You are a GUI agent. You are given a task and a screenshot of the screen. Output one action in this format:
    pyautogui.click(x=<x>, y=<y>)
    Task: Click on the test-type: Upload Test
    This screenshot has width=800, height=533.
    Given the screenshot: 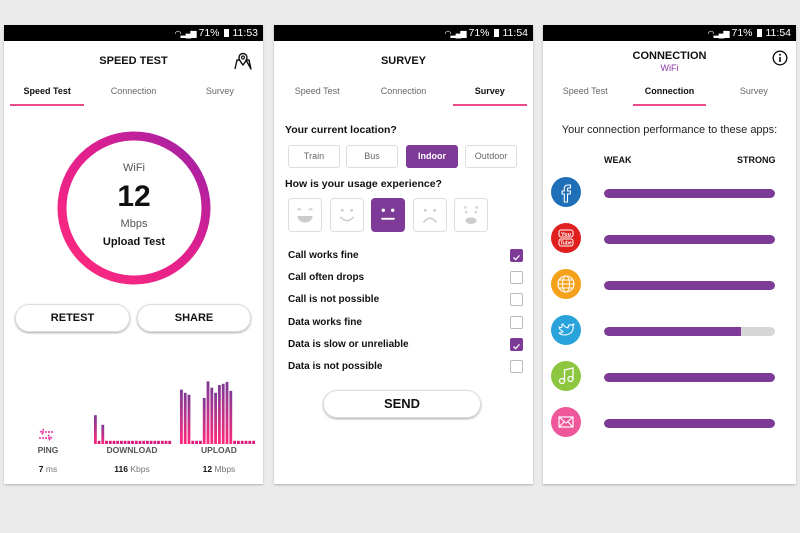 What is the action you would take?
    pyautogui.click(x=134, y=242)
    